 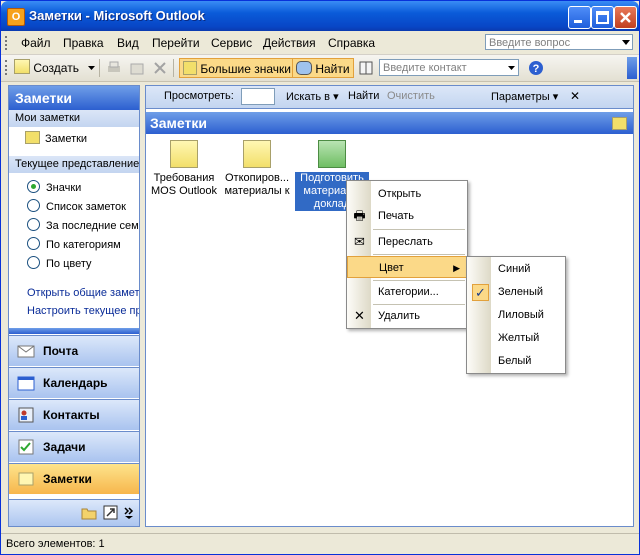 What do you see at coordinates (67, 479) in the screenshot?
I see `nav-button-label: Заметки` at bounding box center [67, 479].